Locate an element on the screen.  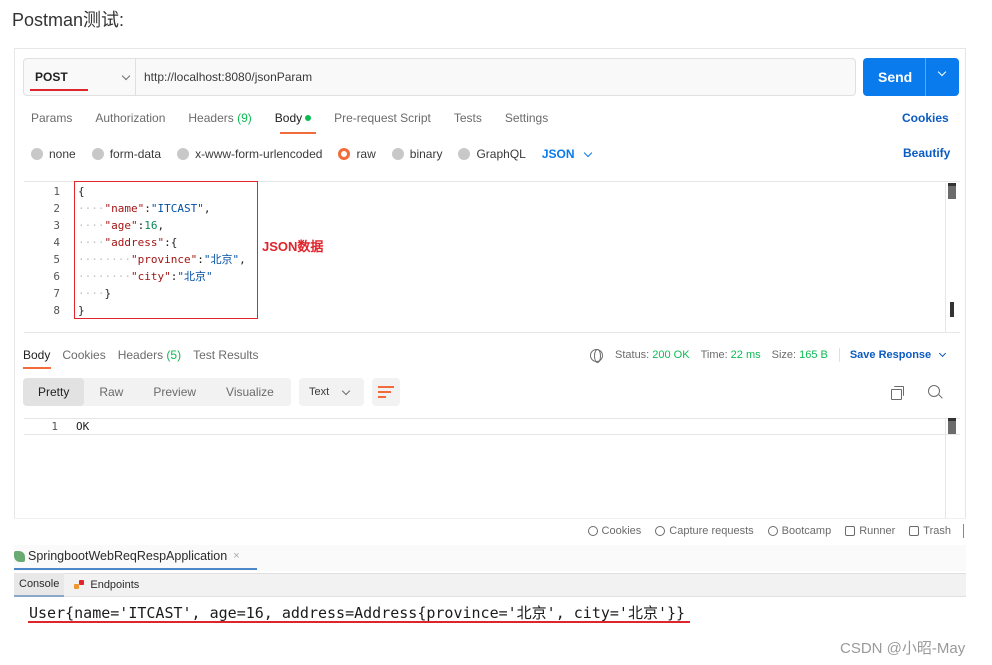
response-scrollbar-thumb is located at coordinates (952, 426).